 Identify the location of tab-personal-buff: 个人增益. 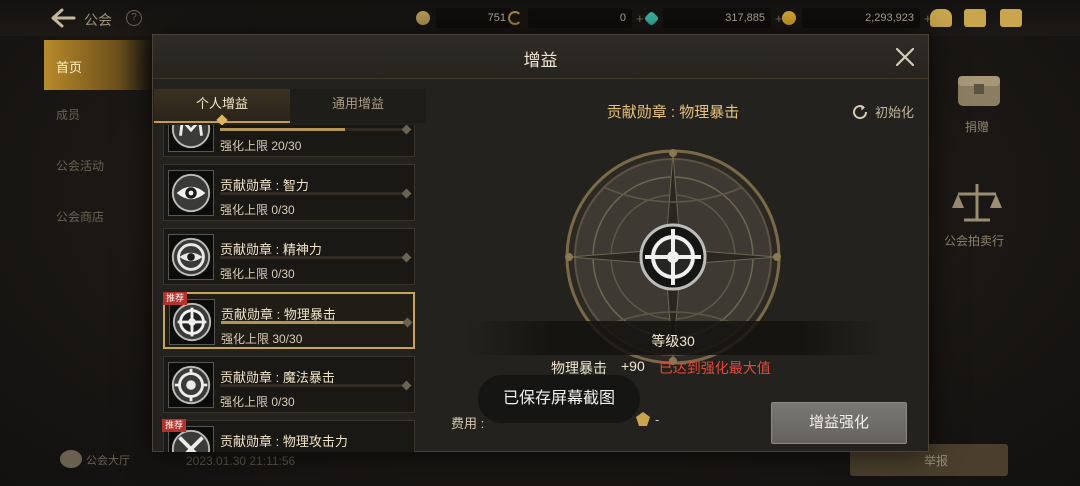
(222, 107).